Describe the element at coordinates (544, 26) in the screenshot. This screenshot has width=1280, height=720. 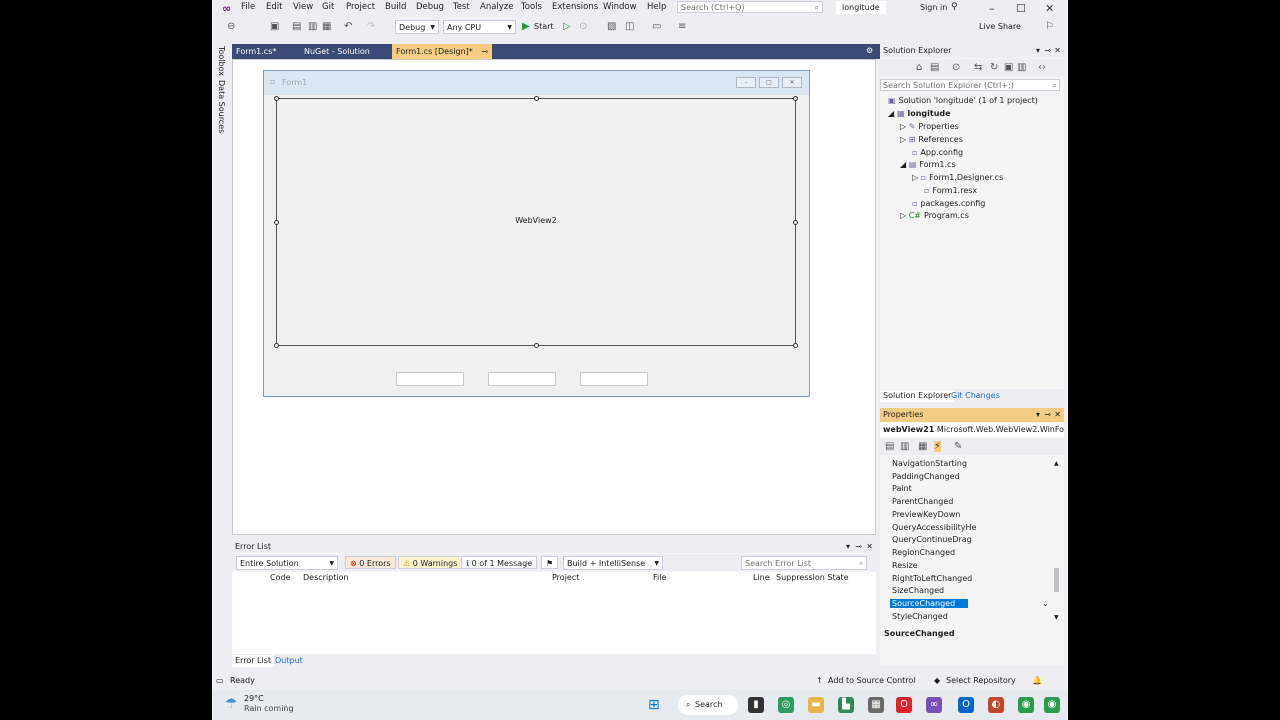
I see `start-button: Start` at that location.